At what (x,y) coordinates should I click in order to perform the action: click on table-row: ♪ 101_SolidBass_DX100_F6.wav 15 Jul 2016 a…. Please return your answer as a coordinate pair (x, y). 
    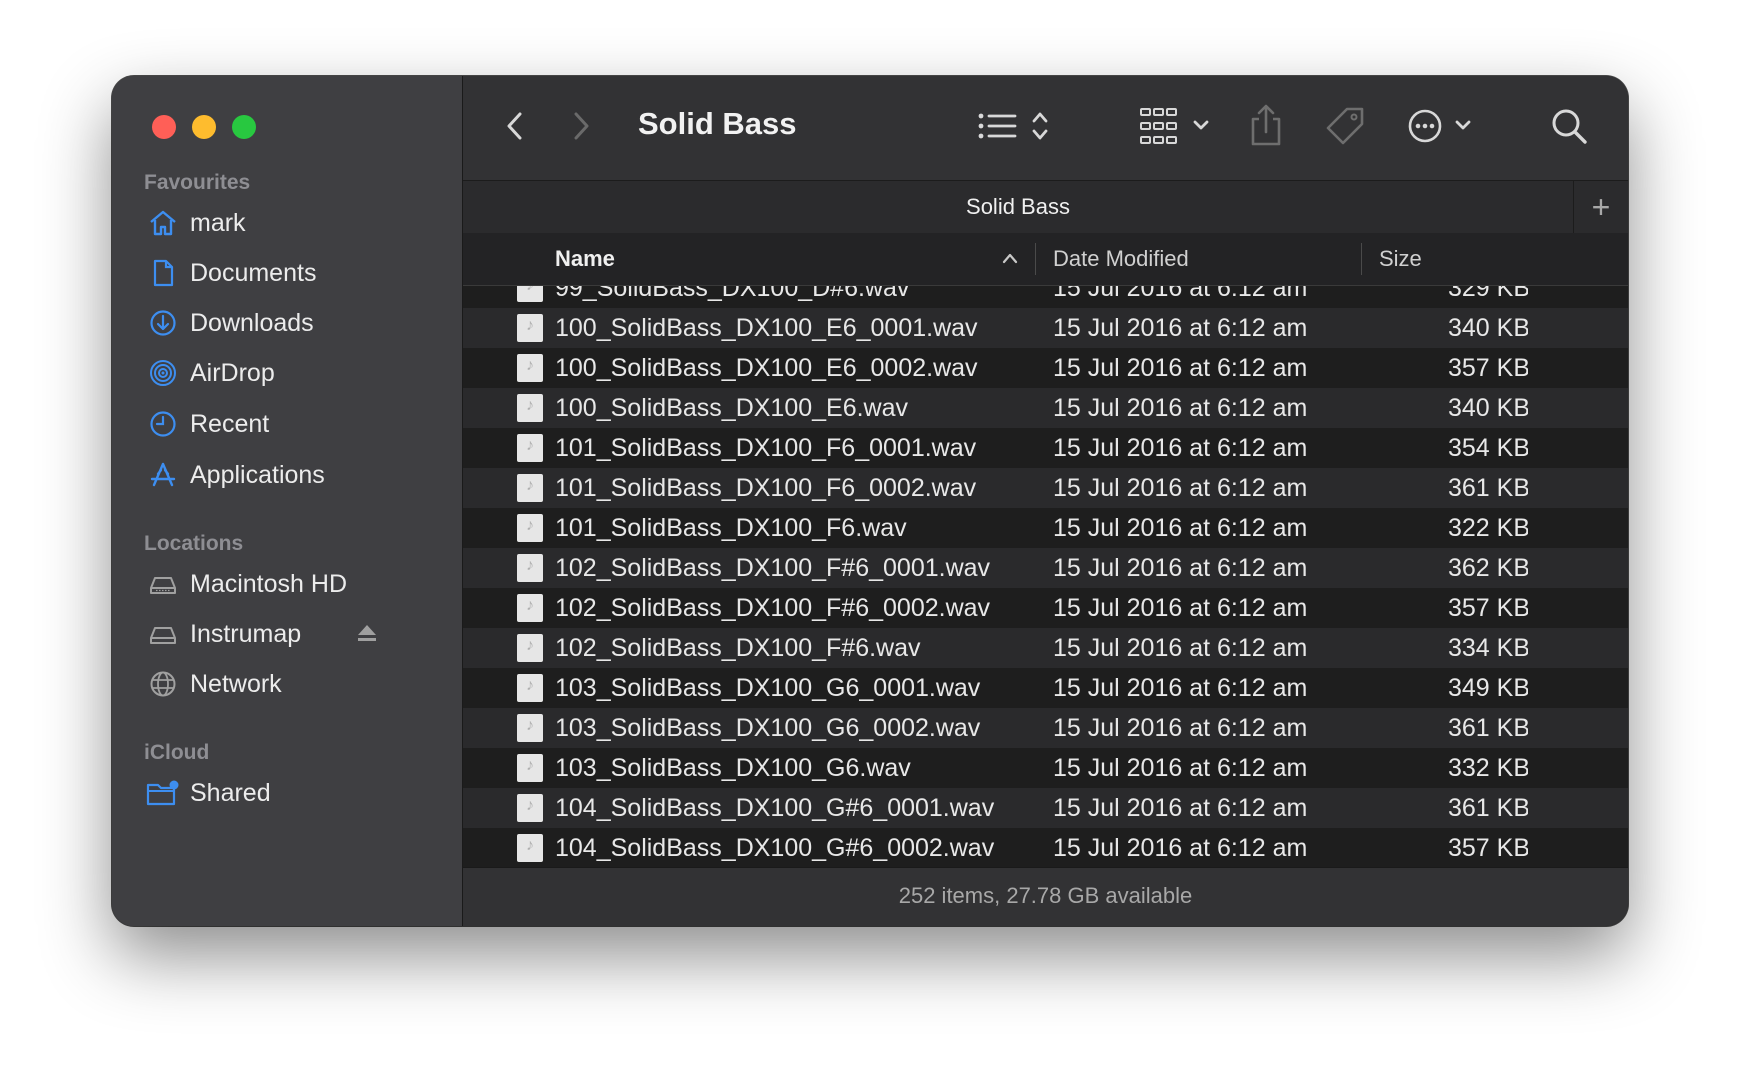
    Looking at the image, I should click on (1045, 528).